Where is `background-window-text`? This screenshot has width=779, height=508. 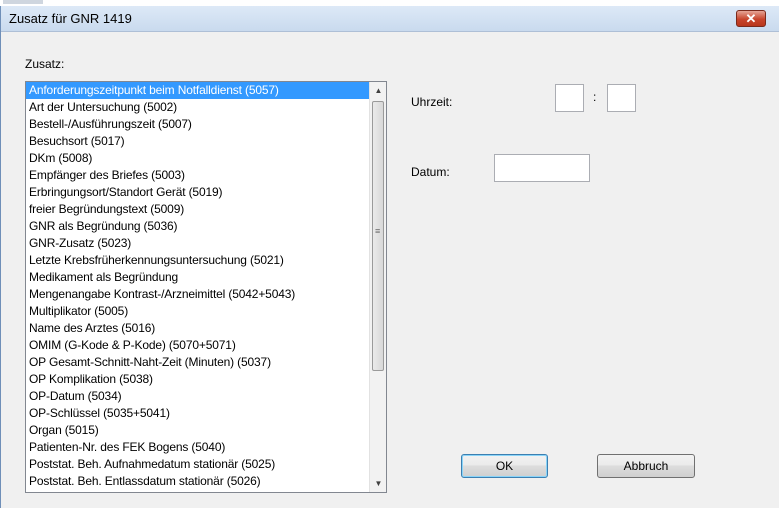
background-window-text is located at coordinates (23, 2).